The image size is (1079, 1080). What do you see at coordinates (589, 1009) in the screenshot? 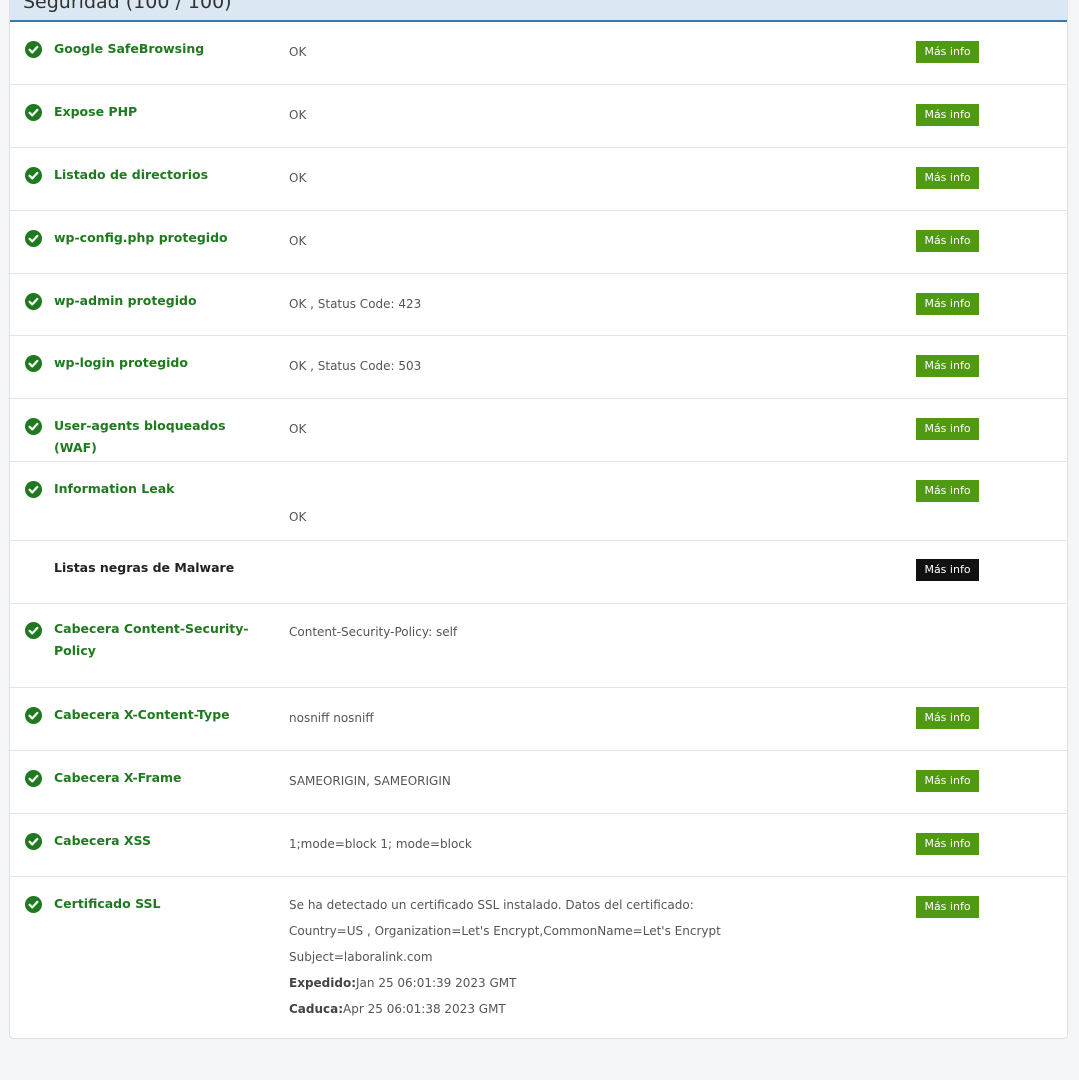
I see `ssl-expires: Caduca:Apr 25 06:01:38 2023 GMT` at bounding box center [589, 1009].